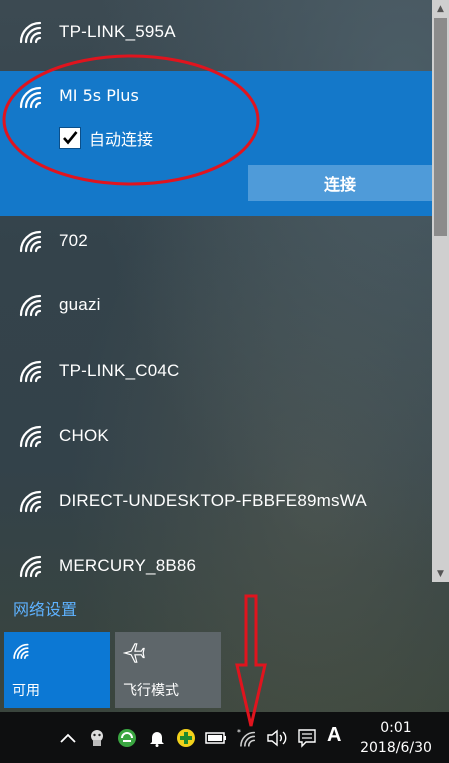 This screenshot has height=763, width=449. Describe the element at coordinates (216, 371) in the screenshot. I see `wifi-network-item: TP-LINK_C04C` at that location.